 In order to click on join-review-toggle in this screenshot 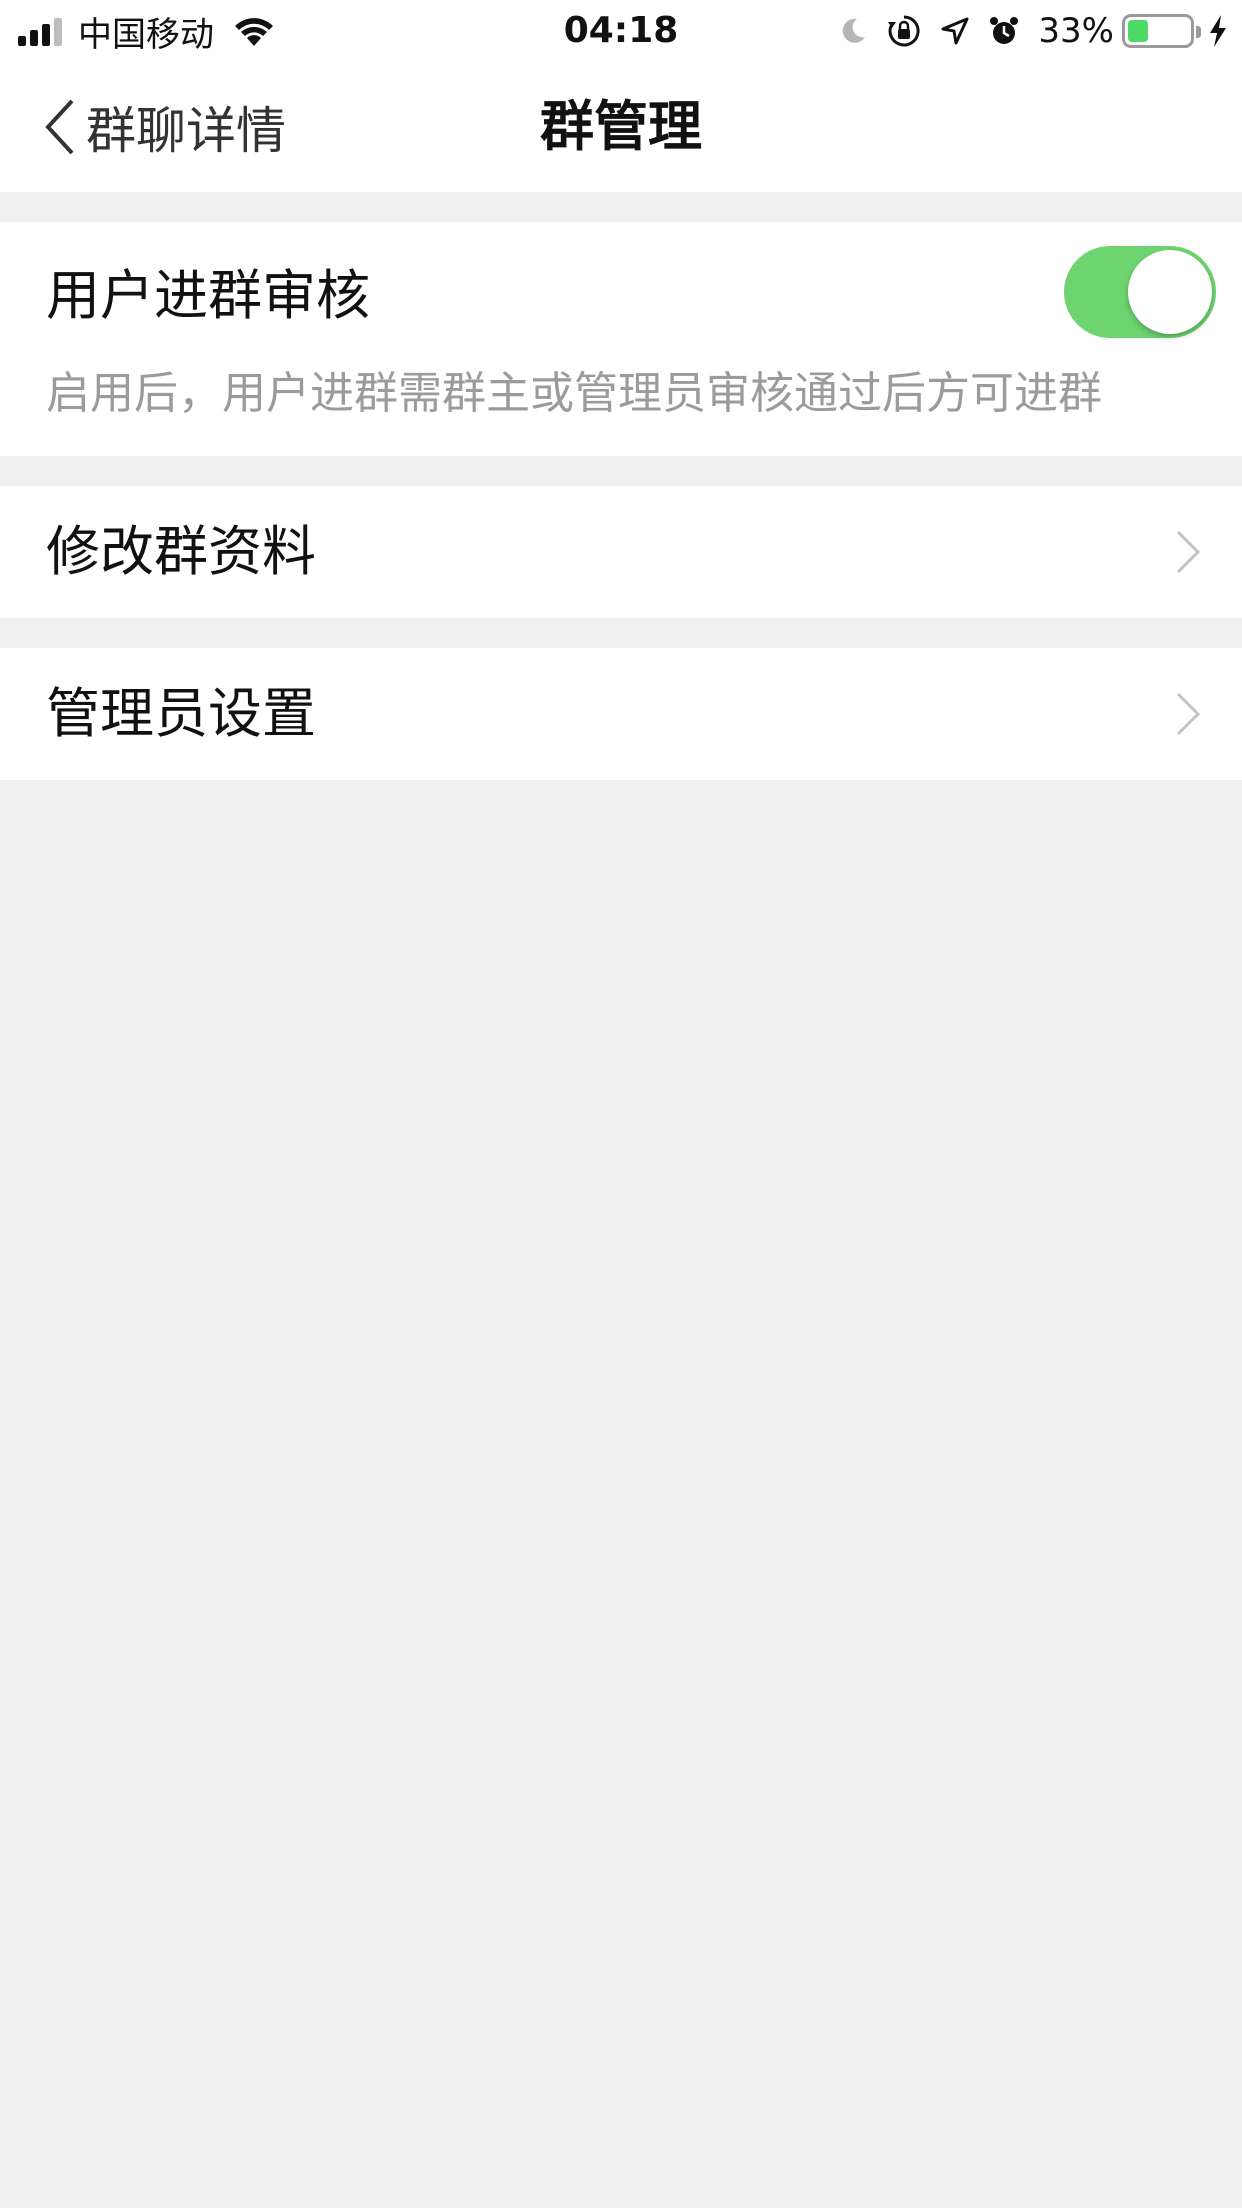, I will do `click(1140, 292)`.